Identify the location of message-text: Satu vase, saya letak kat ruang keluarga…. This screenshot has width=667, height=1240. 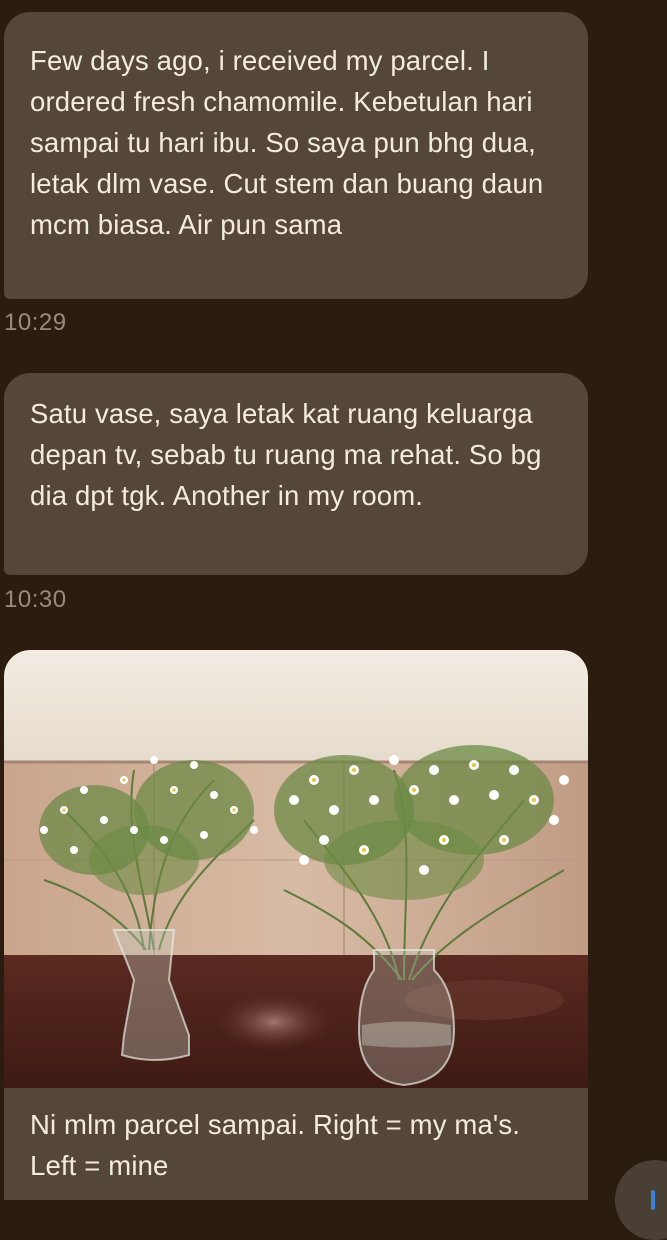
(290, 454).